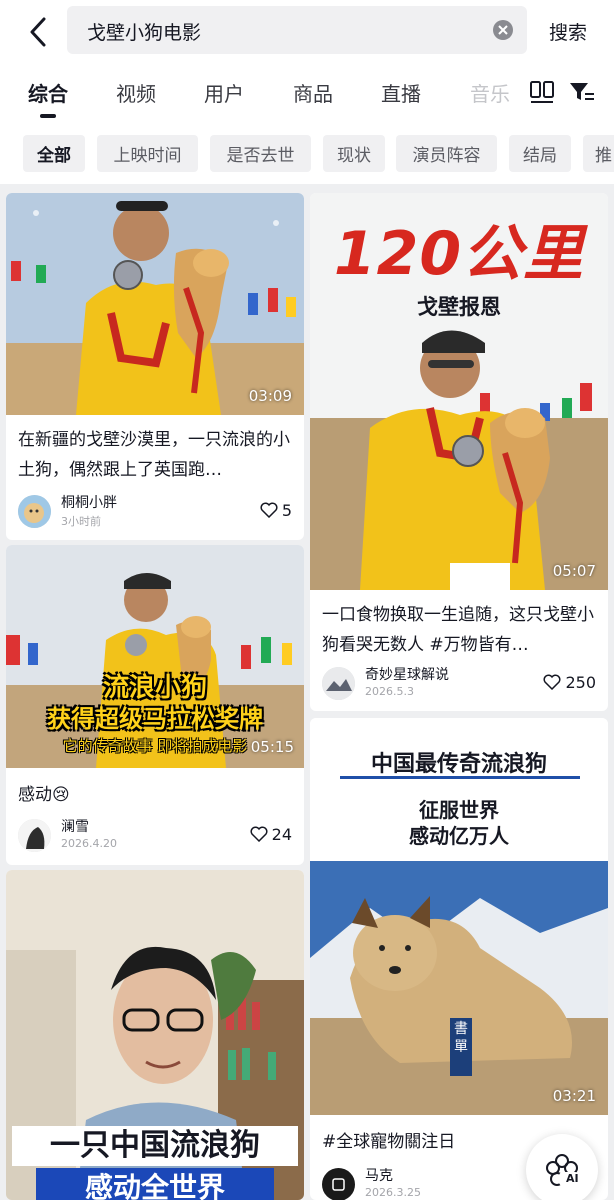  What do you see at coordinates (389, 691) in the screenshot?
I see `post-date: 2026.5.3` at bounding box center [389, 691].